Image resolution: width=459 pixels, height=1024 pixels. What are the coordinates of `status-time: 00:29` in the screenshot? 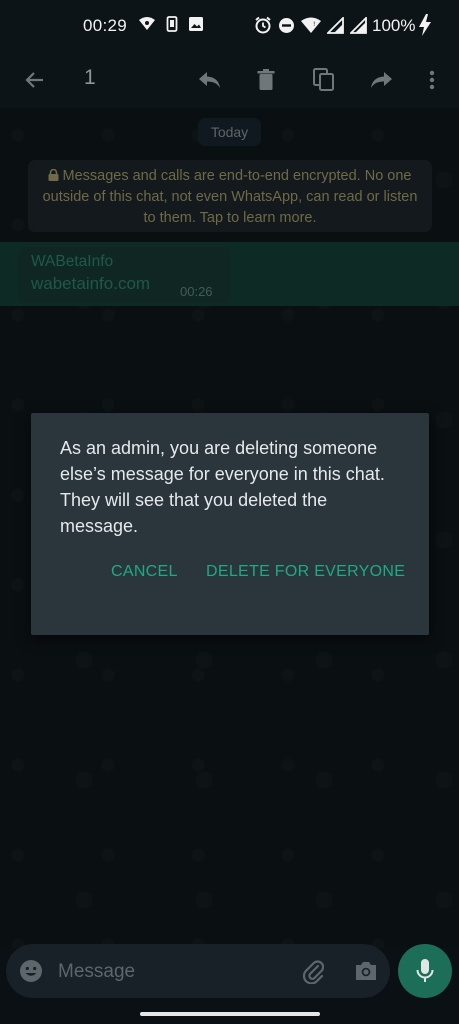 It's located at (105, 25).